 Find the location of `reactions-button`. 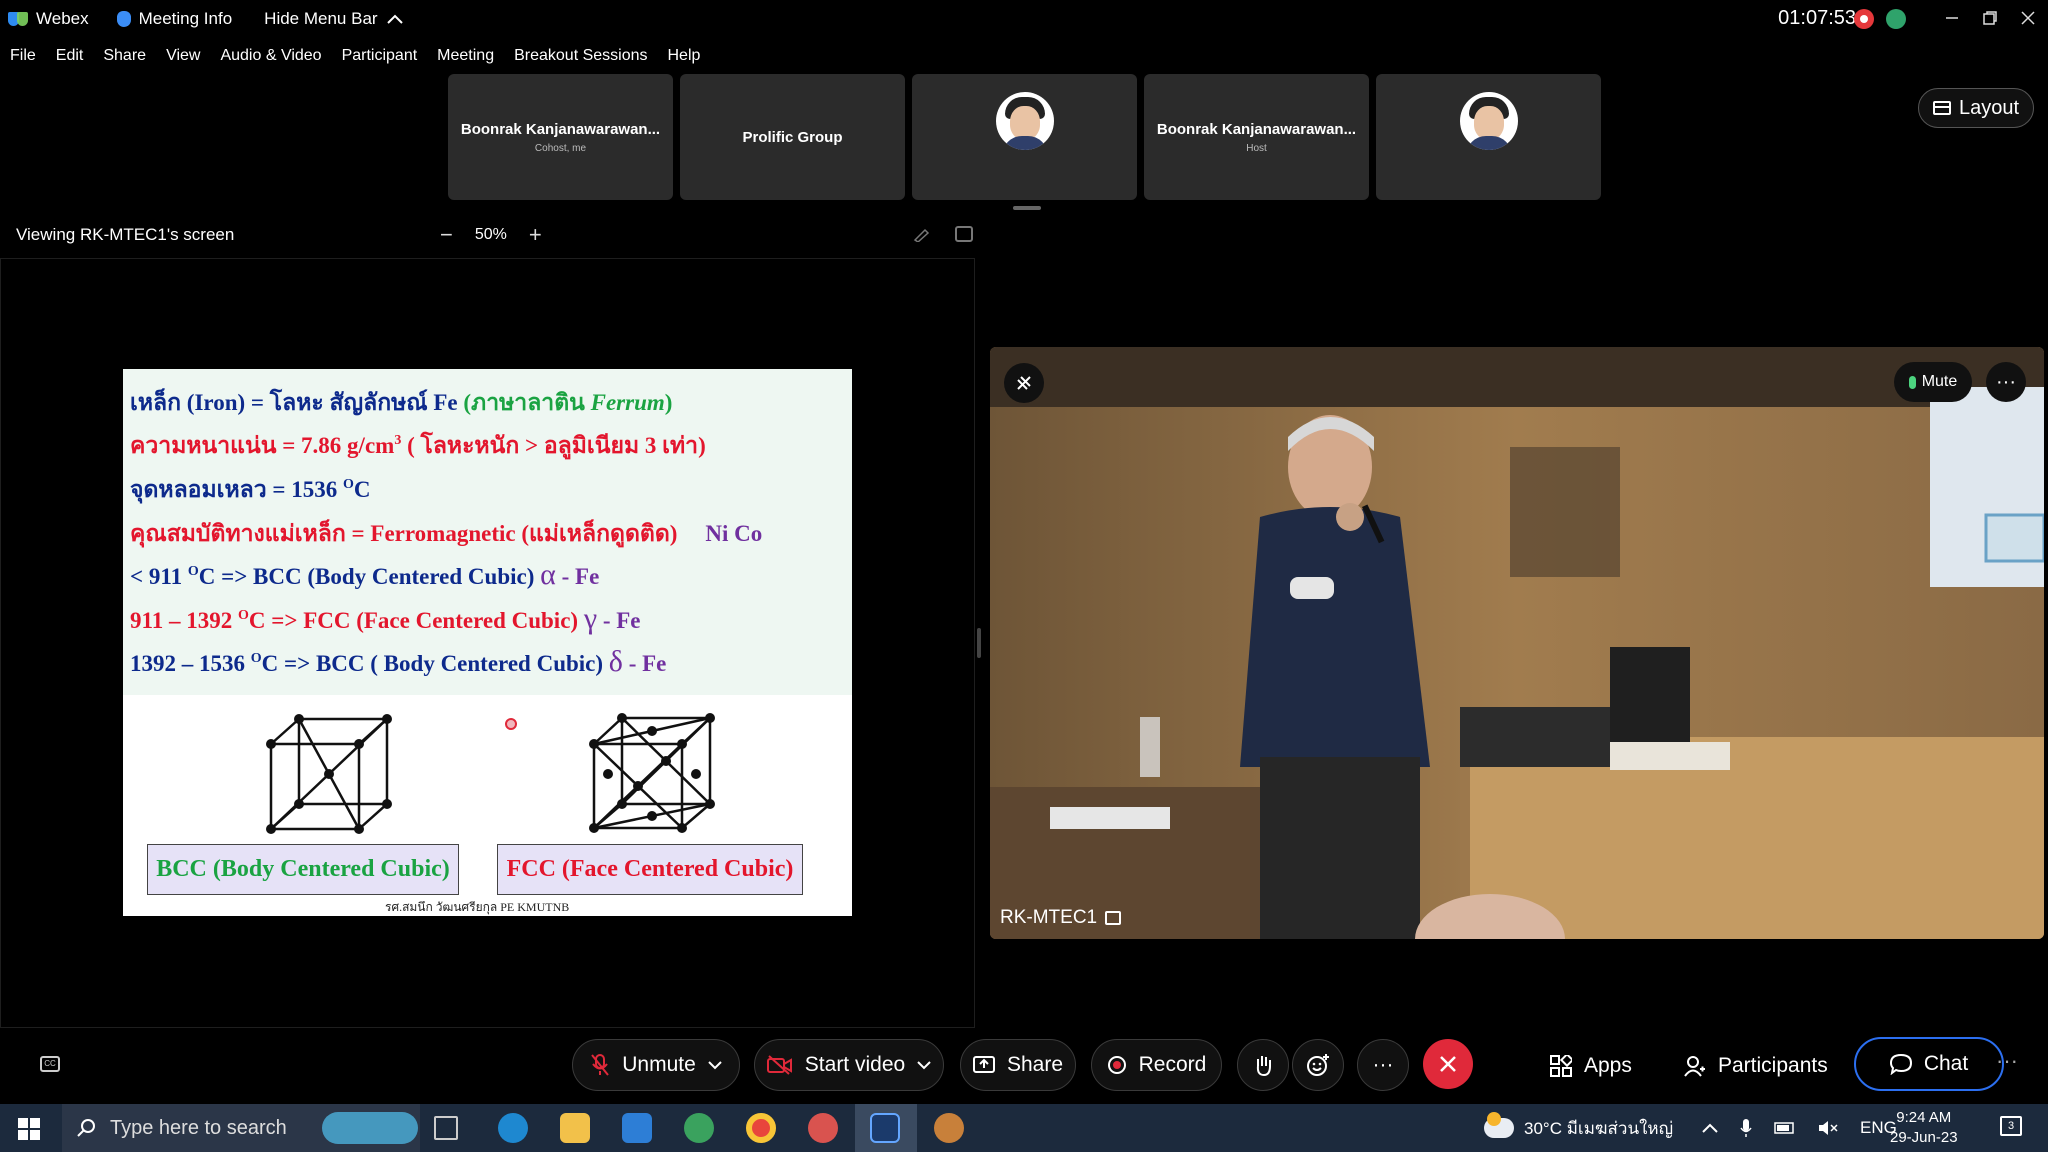

reactions-button is located at coordinates (1318, 1065).